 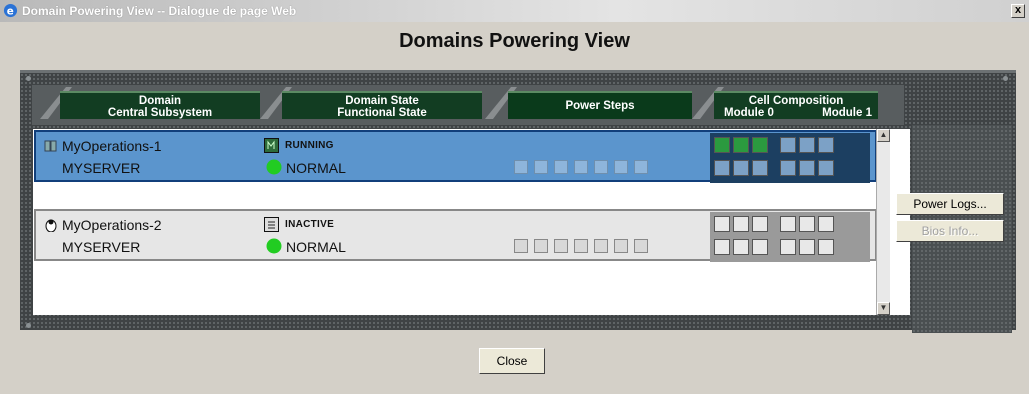 What do you see at coordinates (514, 41) in the screenshot?
I see `page-title: Domains Powering View` at bounding box center [514, 41].